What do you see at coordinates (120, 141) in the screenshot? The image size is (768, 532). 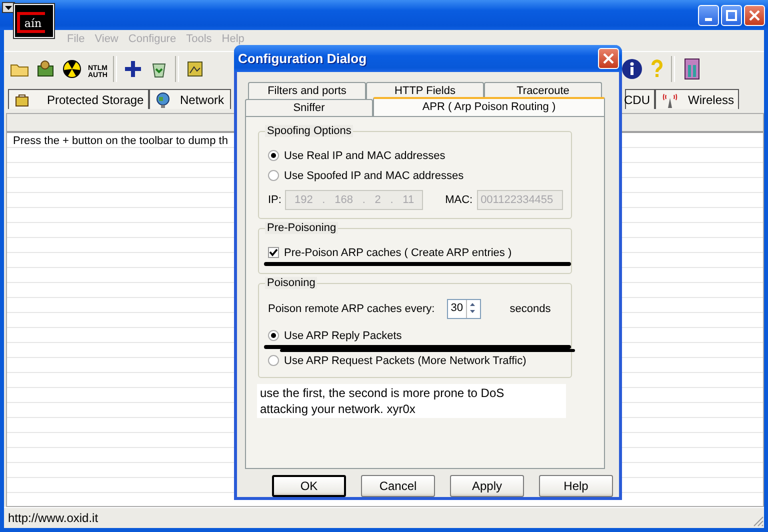 I see `list-message: Press the + button on the toolbar to dump th` at bounding box center [120, 141].